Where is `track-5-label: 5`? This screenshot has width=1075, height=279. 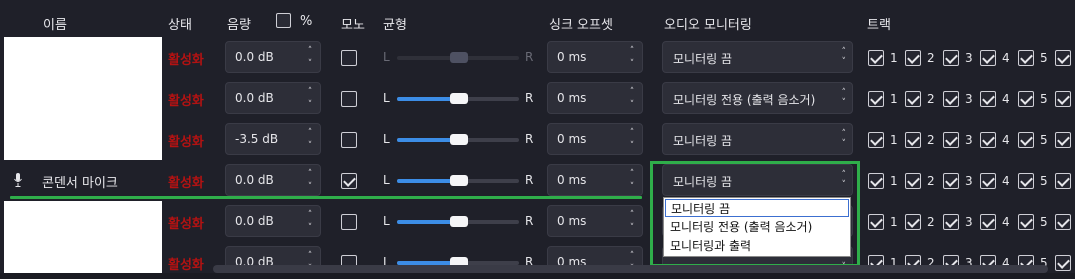
track-5-label: 5 is located at coordinates (1044, 99).